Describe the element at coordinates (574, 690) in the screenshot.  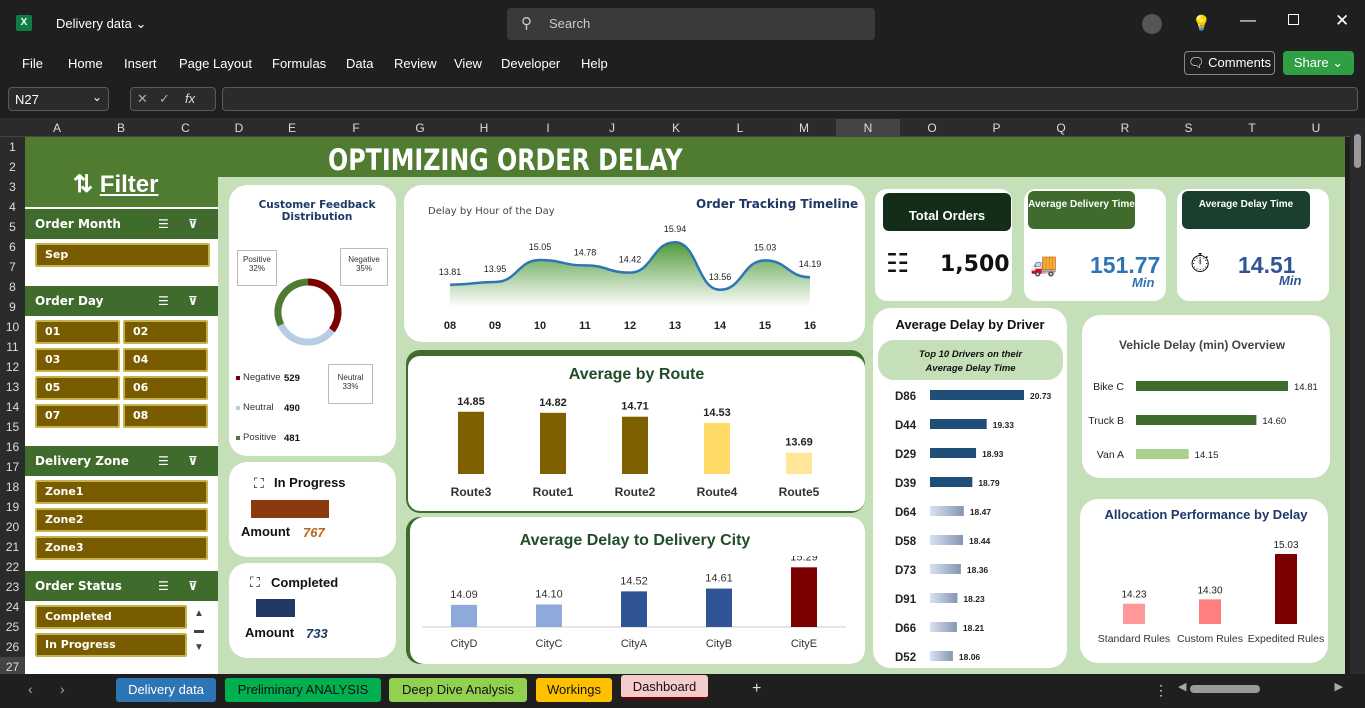
I see `tab-workings: Workings` at that location.